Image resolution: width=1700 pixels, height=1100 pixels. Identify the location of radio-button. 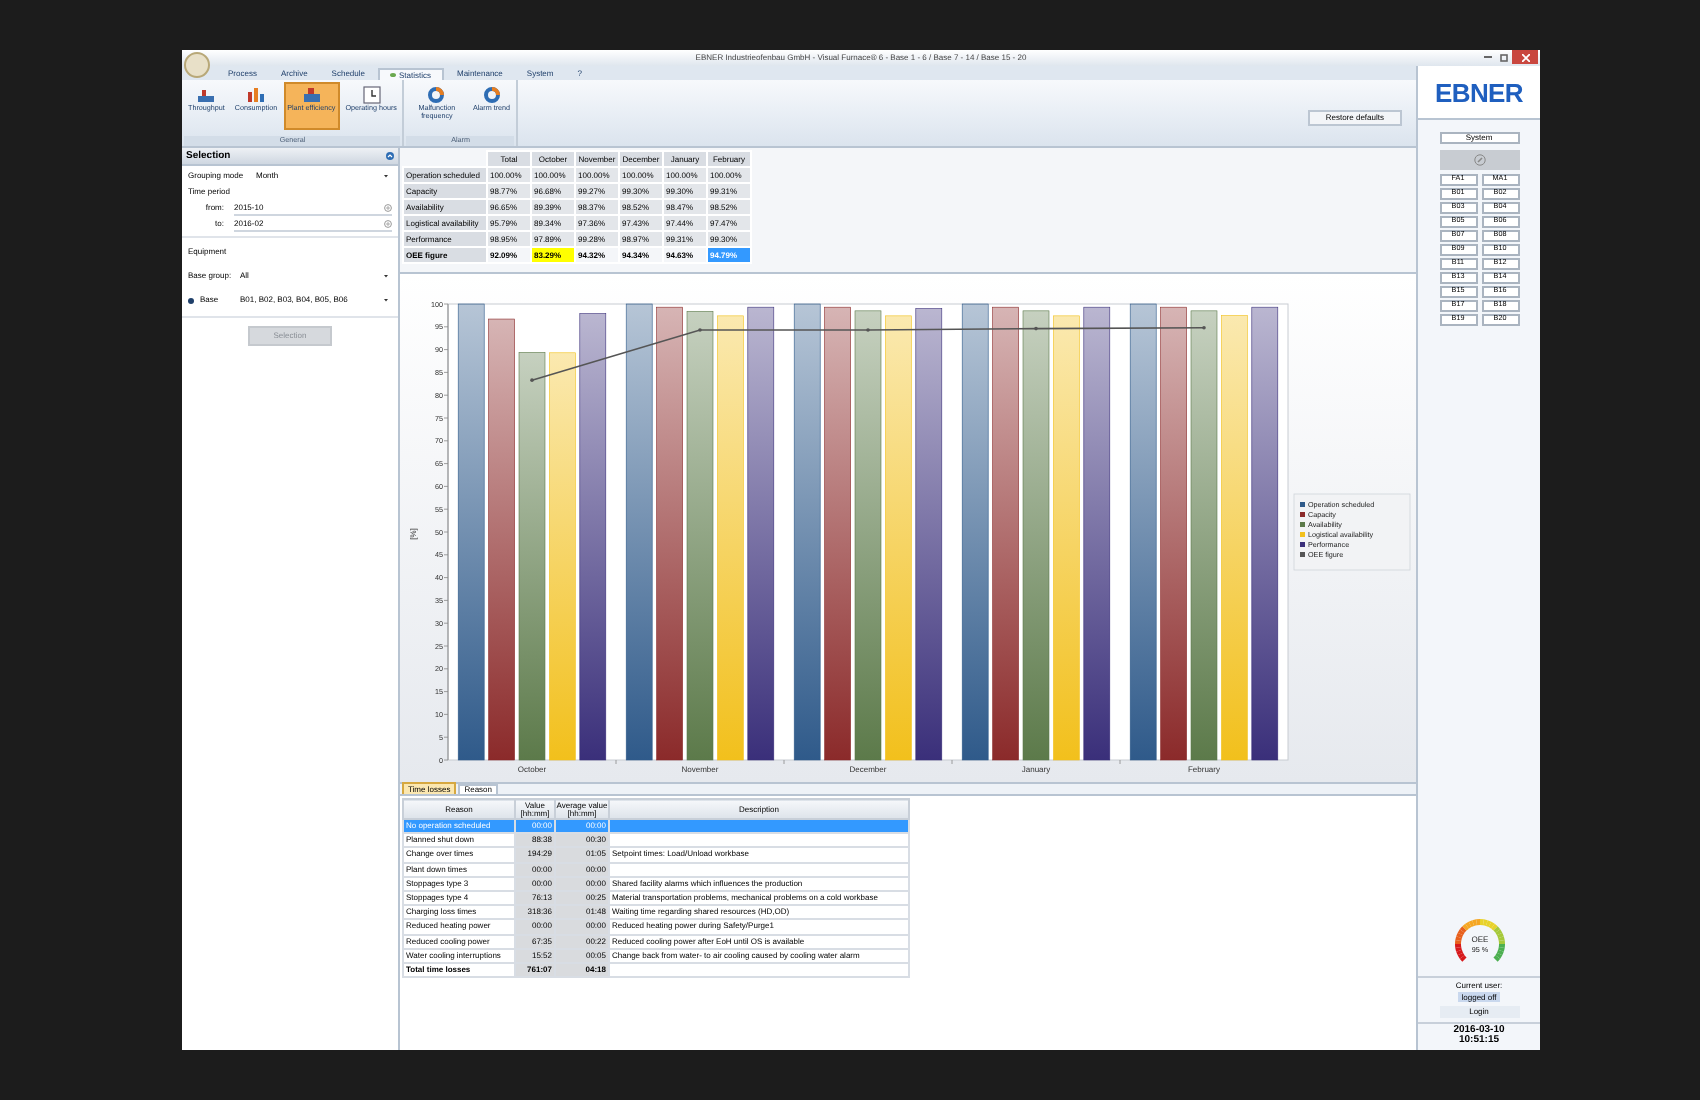
(191, 300).